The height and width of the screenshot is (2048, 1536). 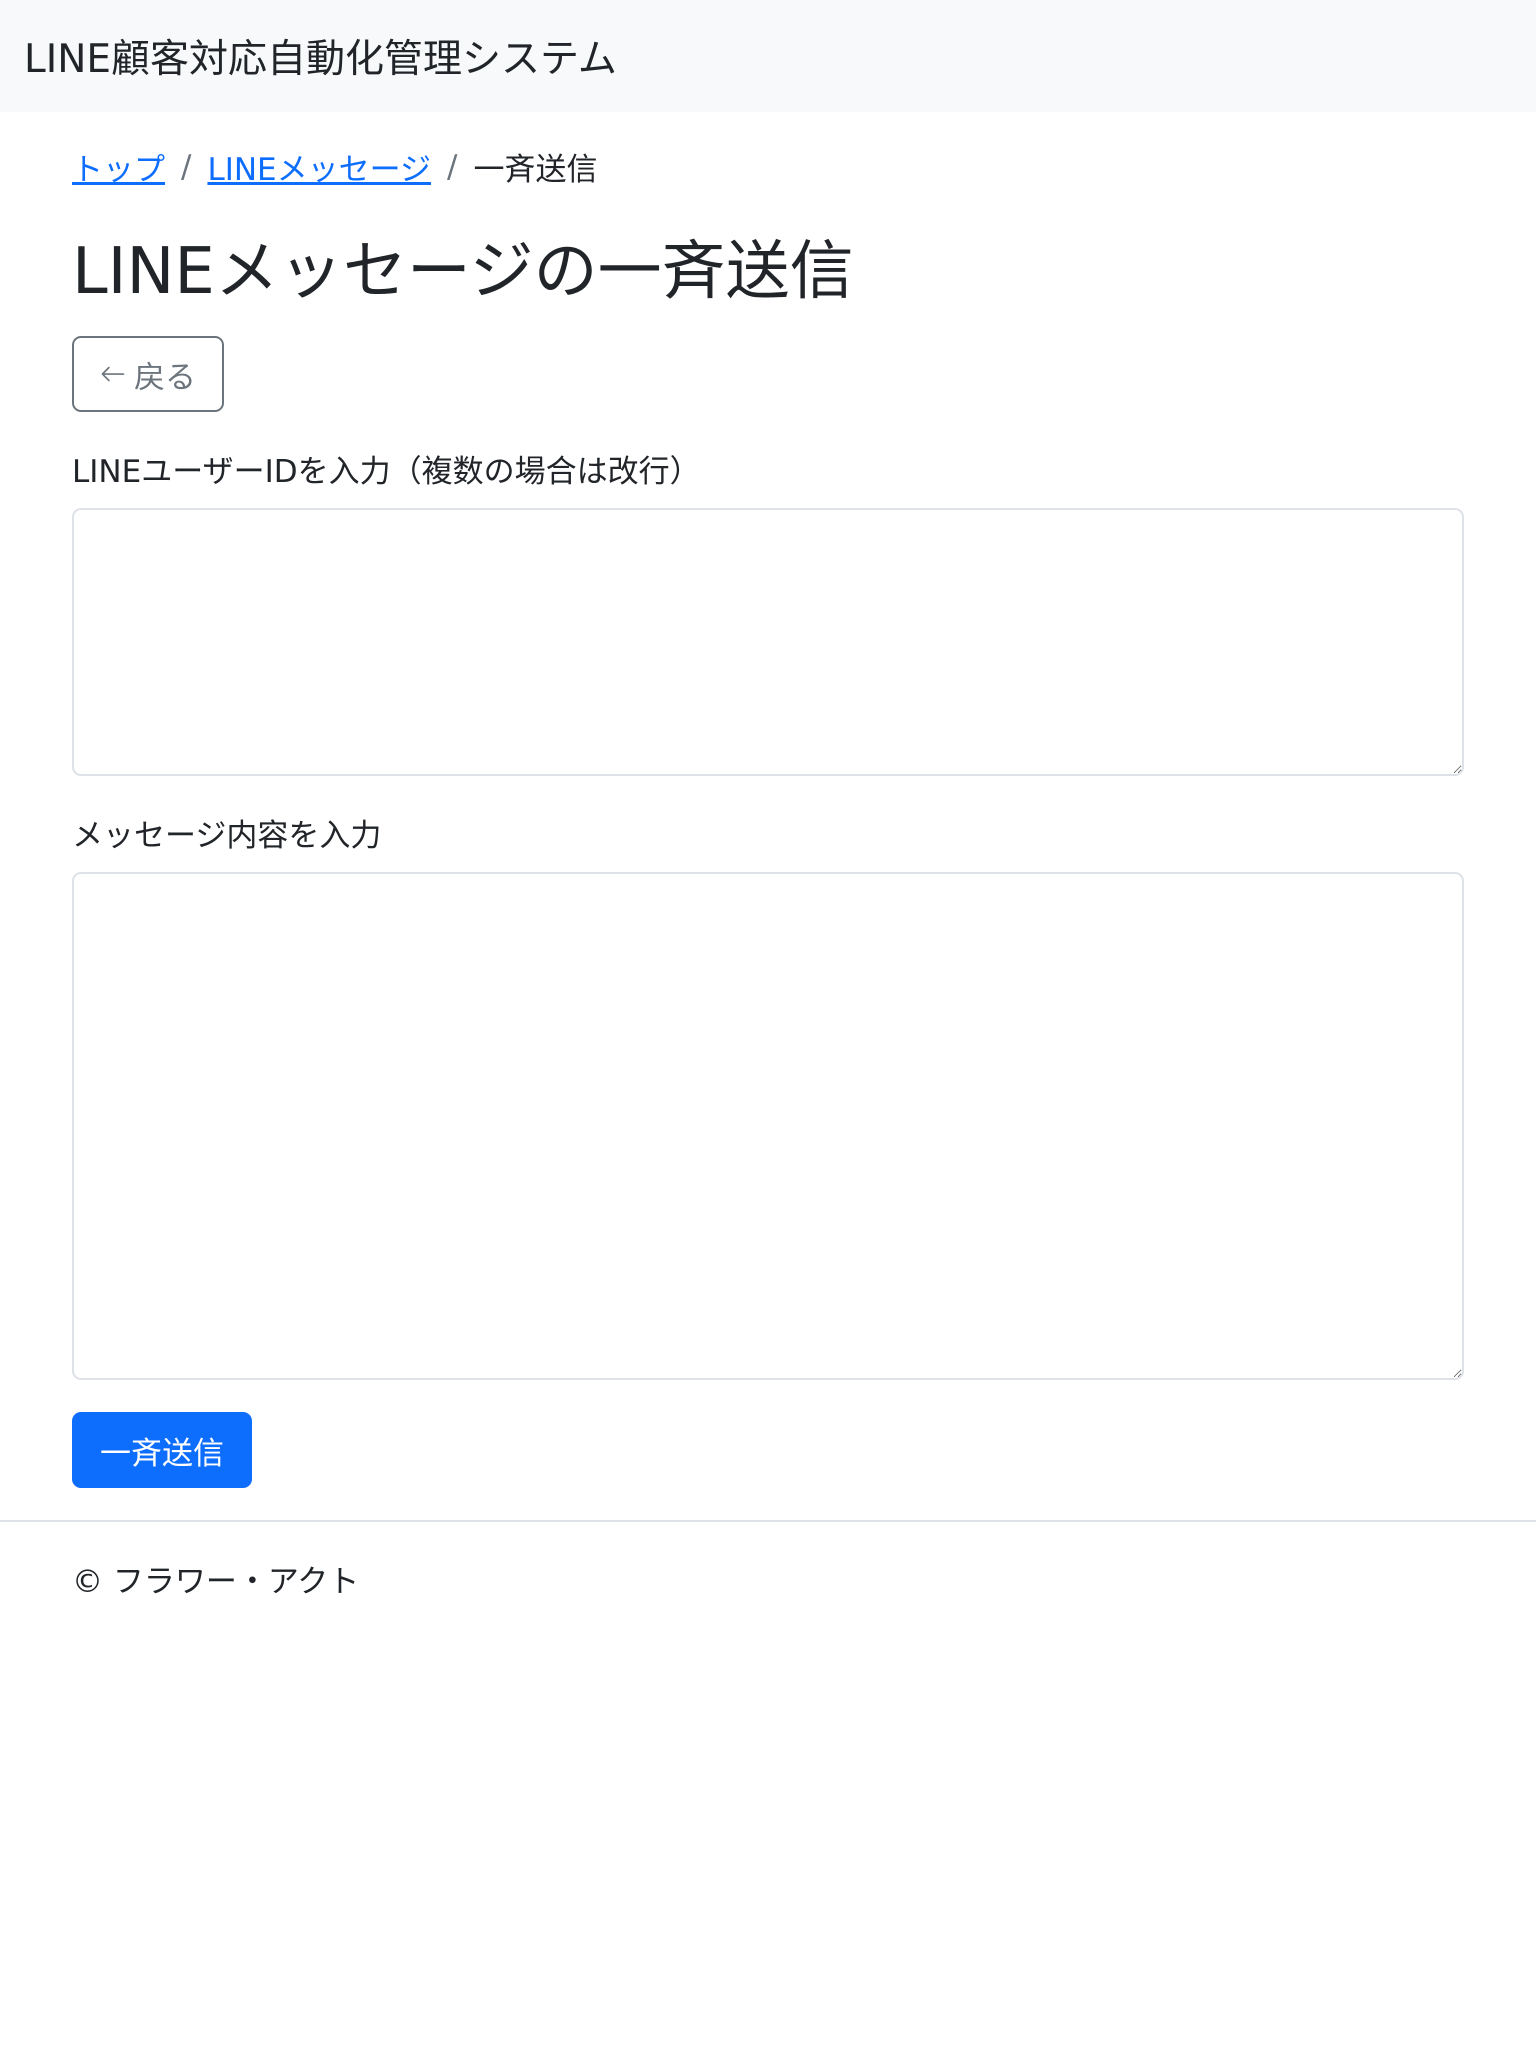 I want to click on navbar: LINE顧客対応自動化管理システム, so click(x=768, y=56).